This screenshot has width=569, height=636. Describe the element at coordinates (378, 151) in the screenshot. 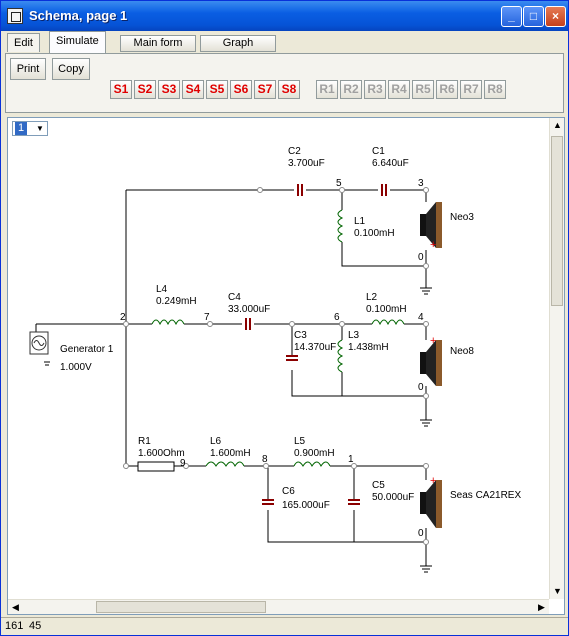

I see `c1-name: C1` at that location.